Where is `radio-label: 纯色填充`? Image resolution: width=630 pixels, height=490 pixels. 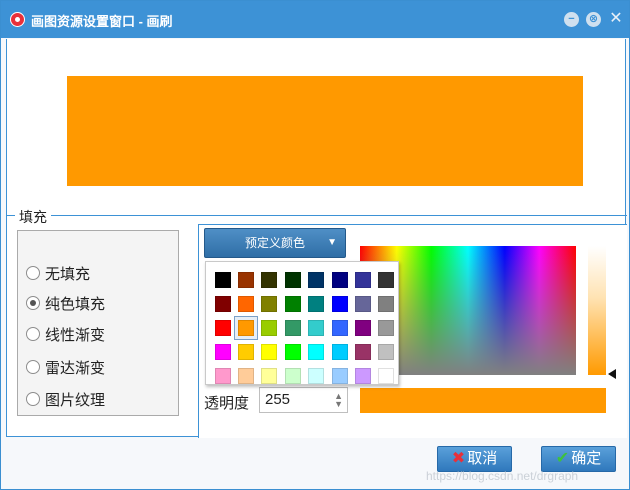 radio-label: 纯色填充 is located at coordinates (75, 304).